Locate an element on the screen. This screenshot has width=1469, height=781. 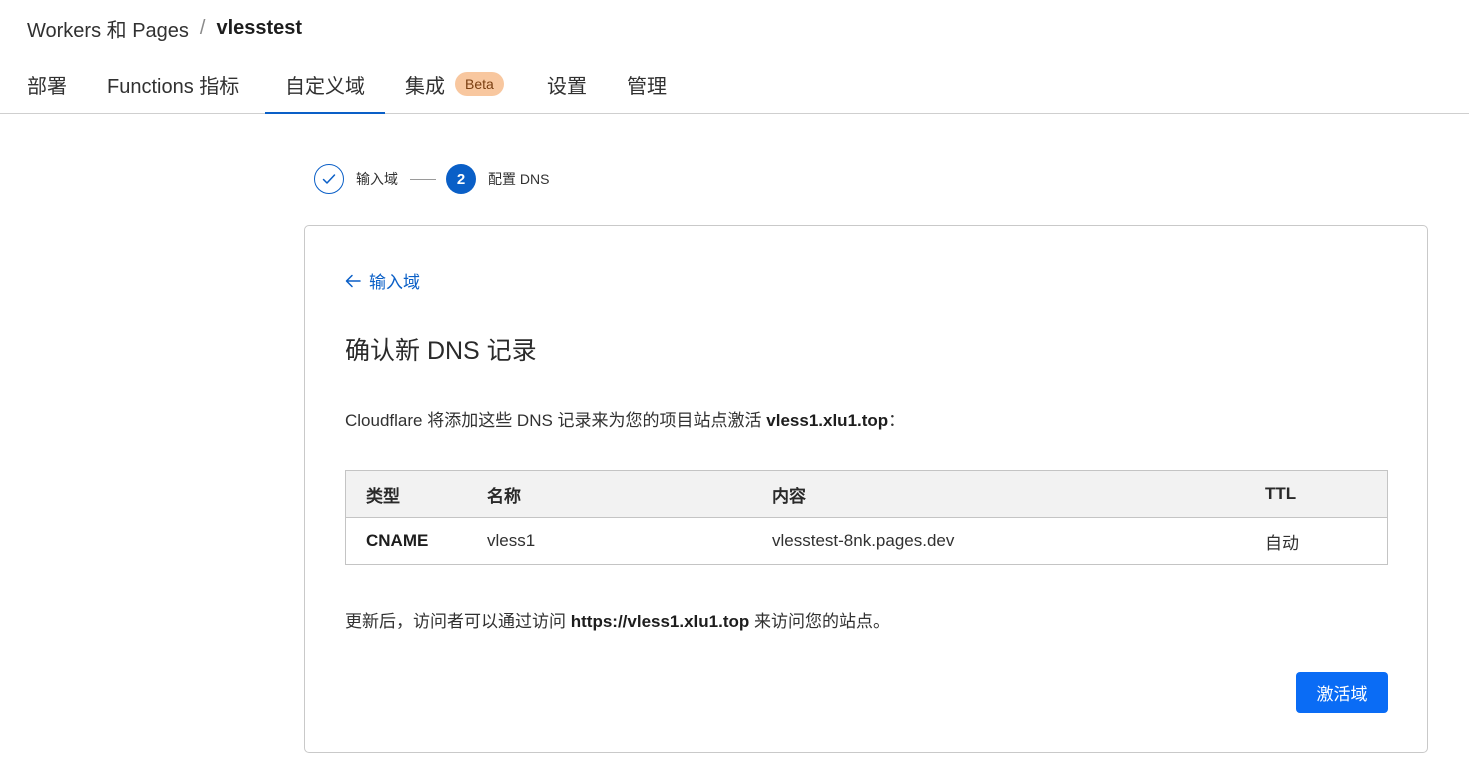
tab-manage: 管理 is located at coordinates (647, 85).